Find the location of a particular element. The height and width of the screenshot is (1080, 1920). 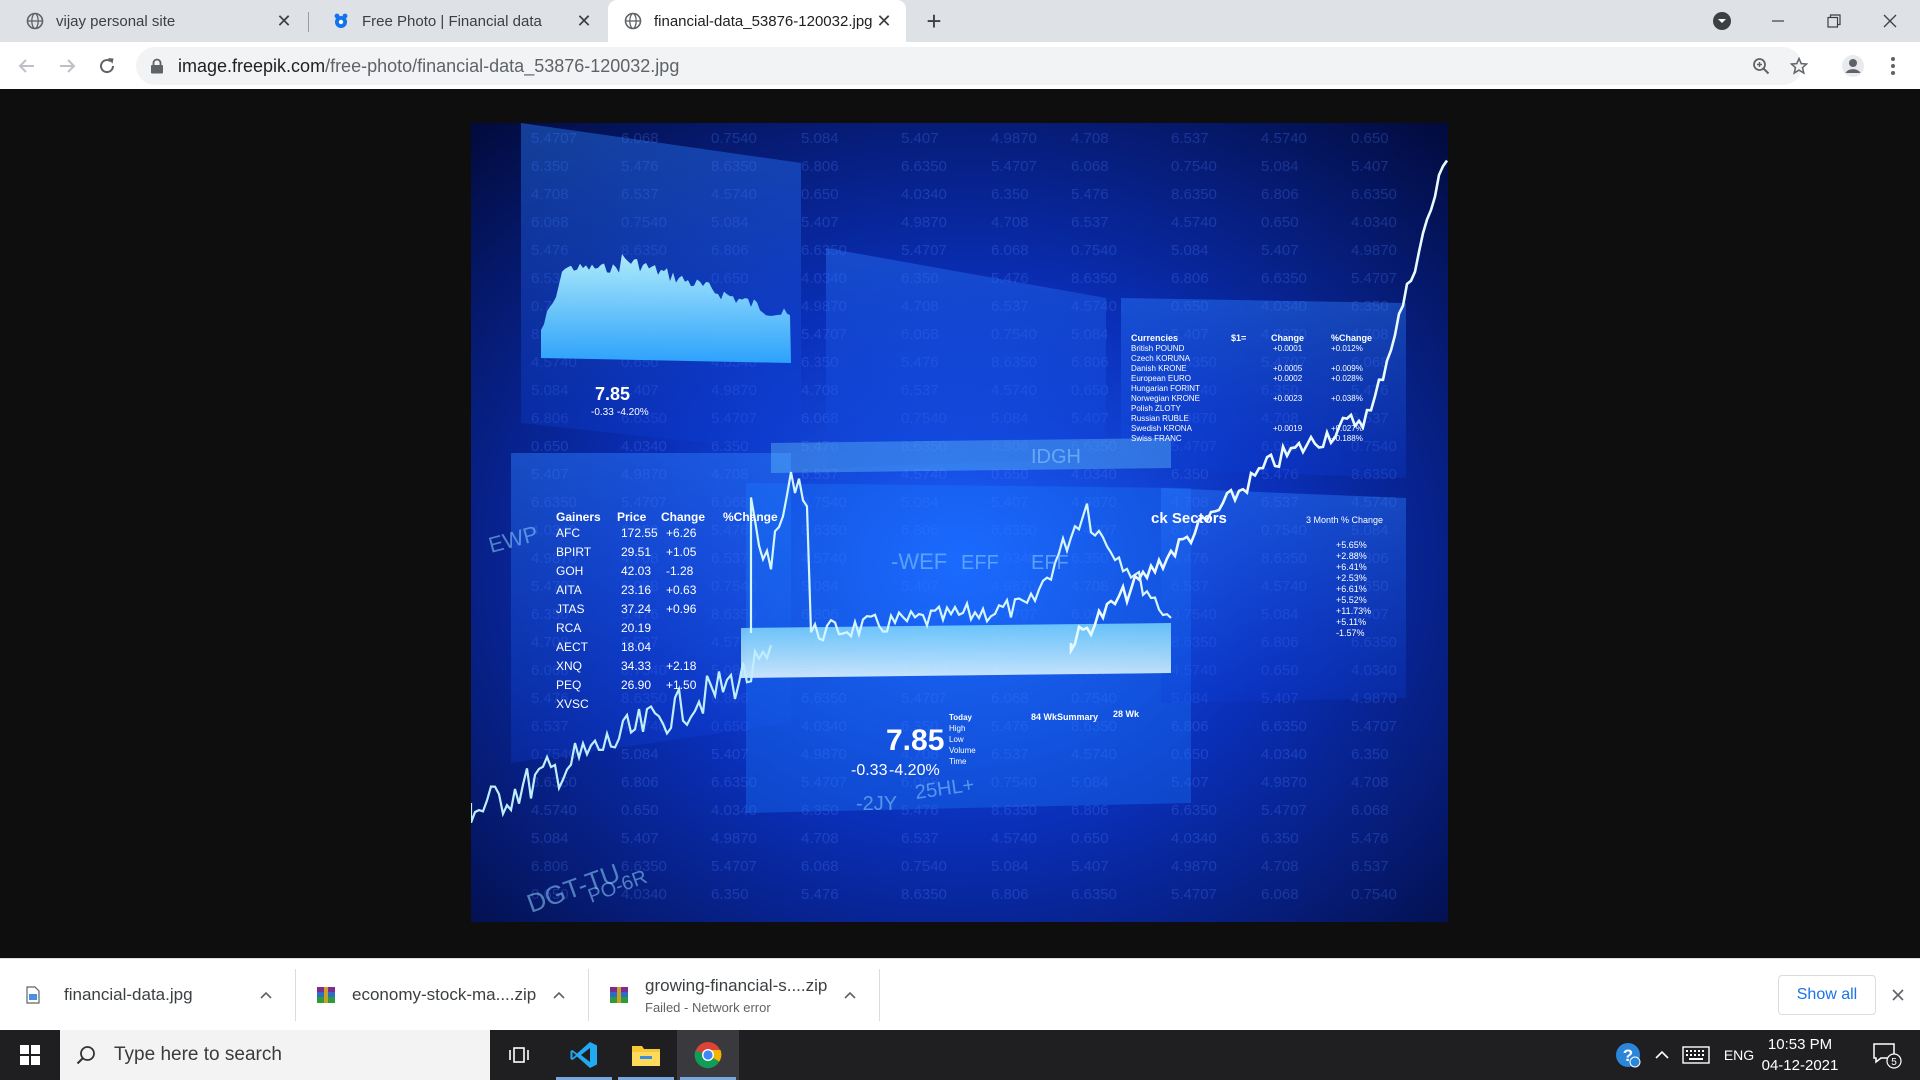

gainers-symbol: PEQ is located at coordinates (568, 685).